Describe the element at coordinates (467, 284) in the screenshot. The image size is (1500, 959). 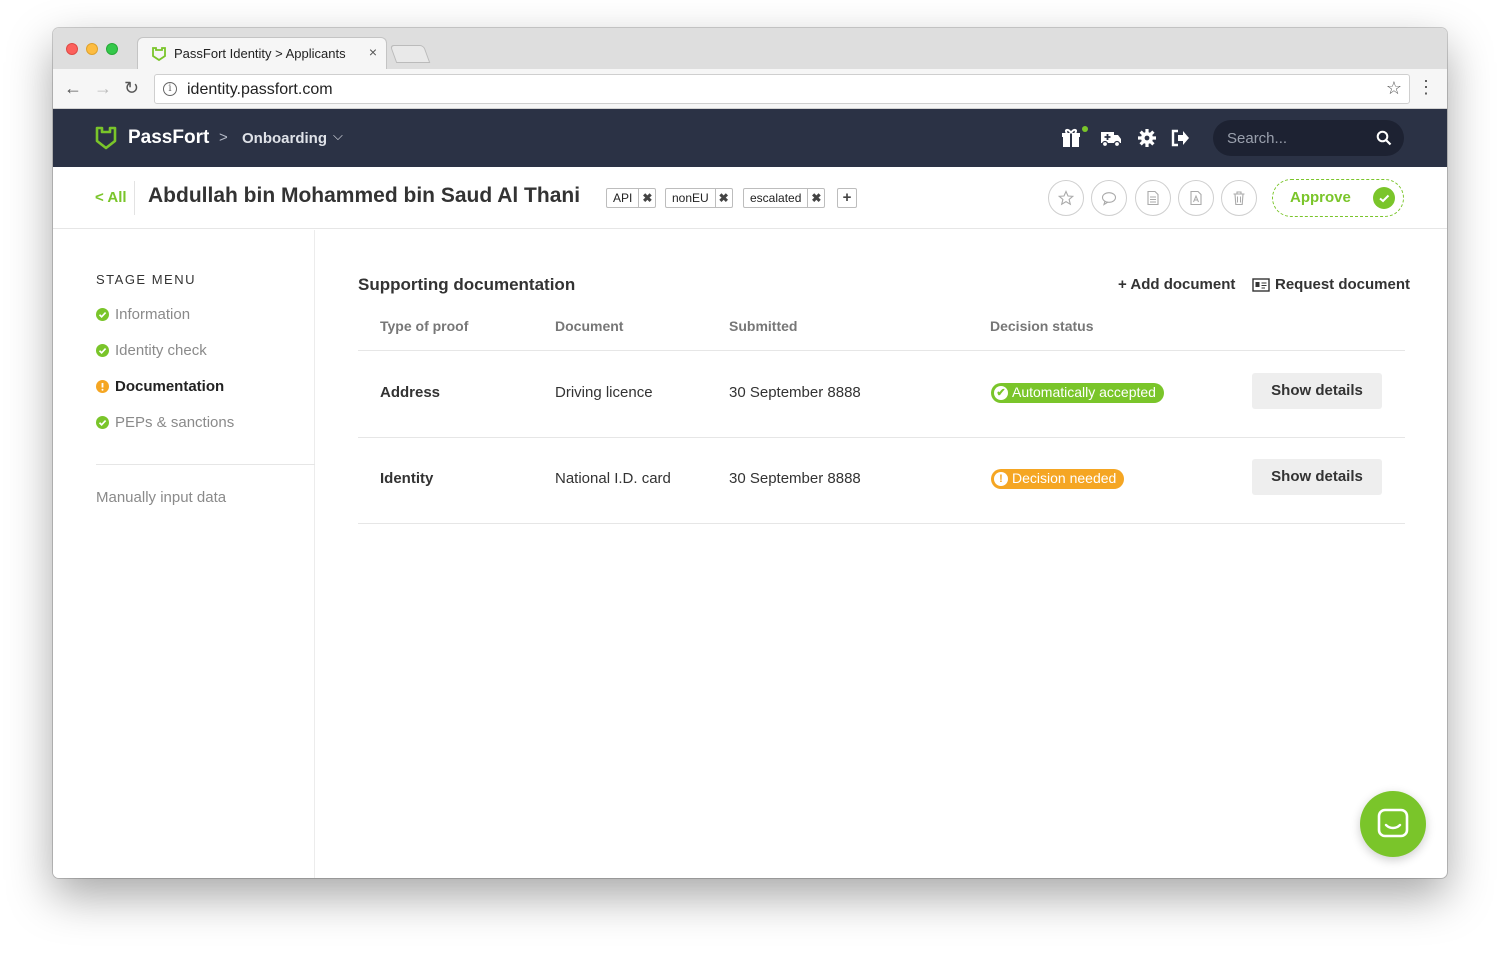
I see `section-title: Supporting documentation` at that location.